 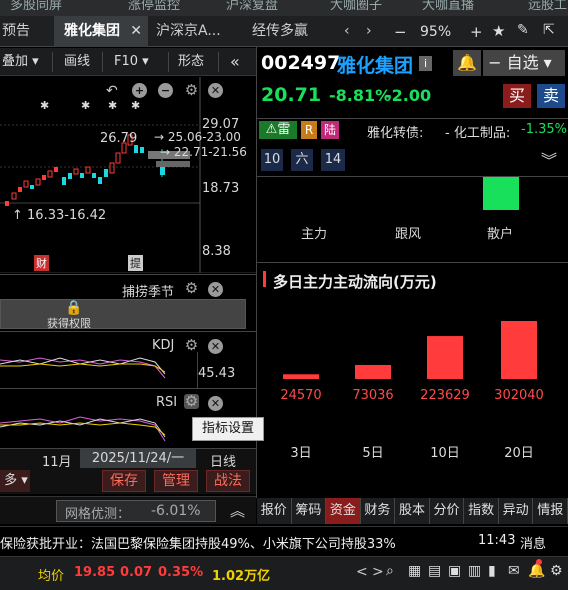 What do you see at coordinates (26, 31) in the screenshot?
I see `tab-forecast: 预告` at bounding box center [26, 31].